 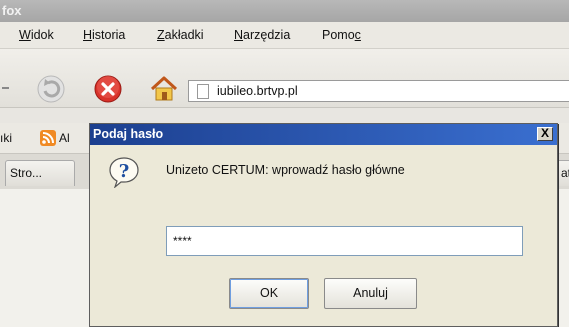 What do you see at coordinates (341, 35) in the screenshot?
I see `menu-pomoc: Pomoc` at bounding box center [341, 35].